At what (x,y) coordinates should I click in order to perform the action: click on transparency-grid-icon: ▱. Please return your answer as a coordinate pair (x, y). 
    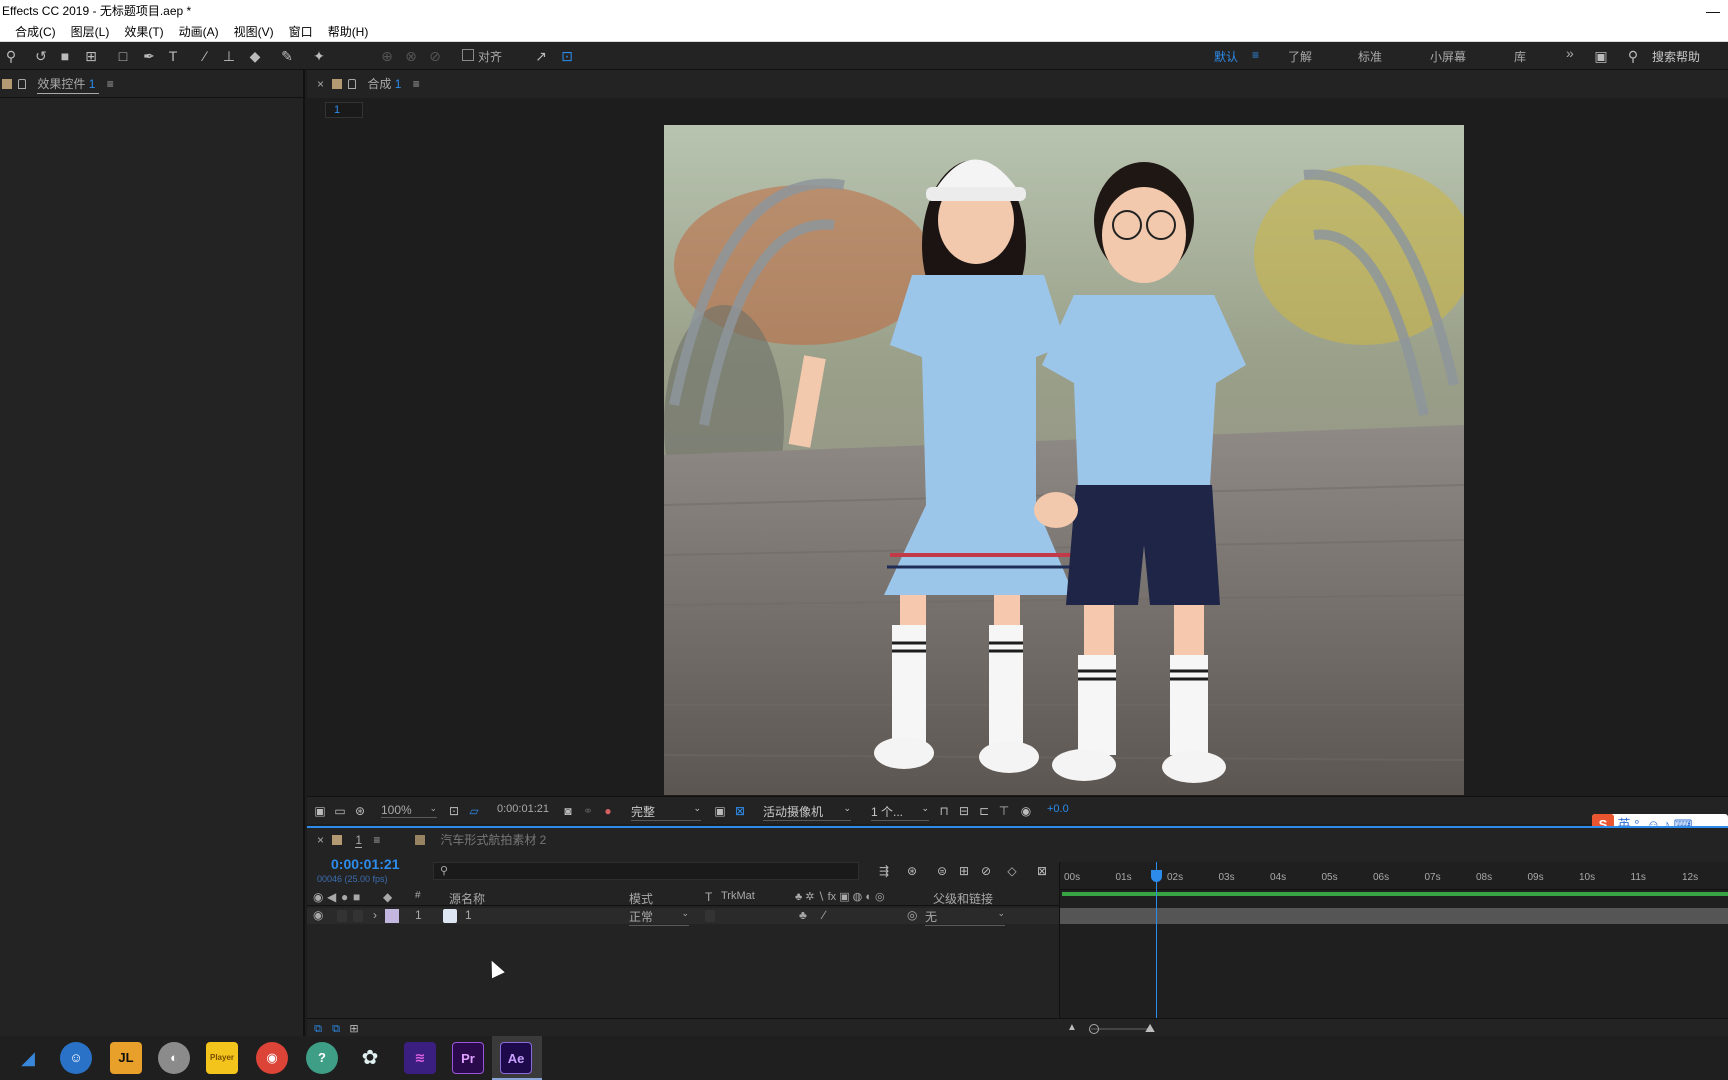
    Looking at the image, I should click on (474, 811).